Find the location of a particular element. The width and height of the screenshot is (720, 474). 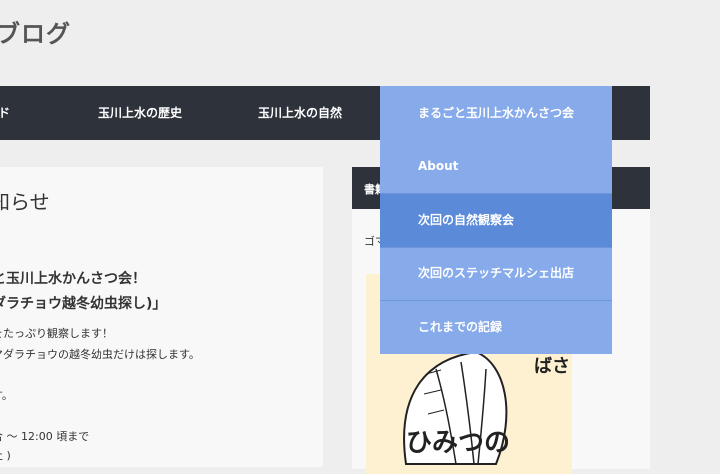

post-body-line: す。 is located at coordinates (6, 395).